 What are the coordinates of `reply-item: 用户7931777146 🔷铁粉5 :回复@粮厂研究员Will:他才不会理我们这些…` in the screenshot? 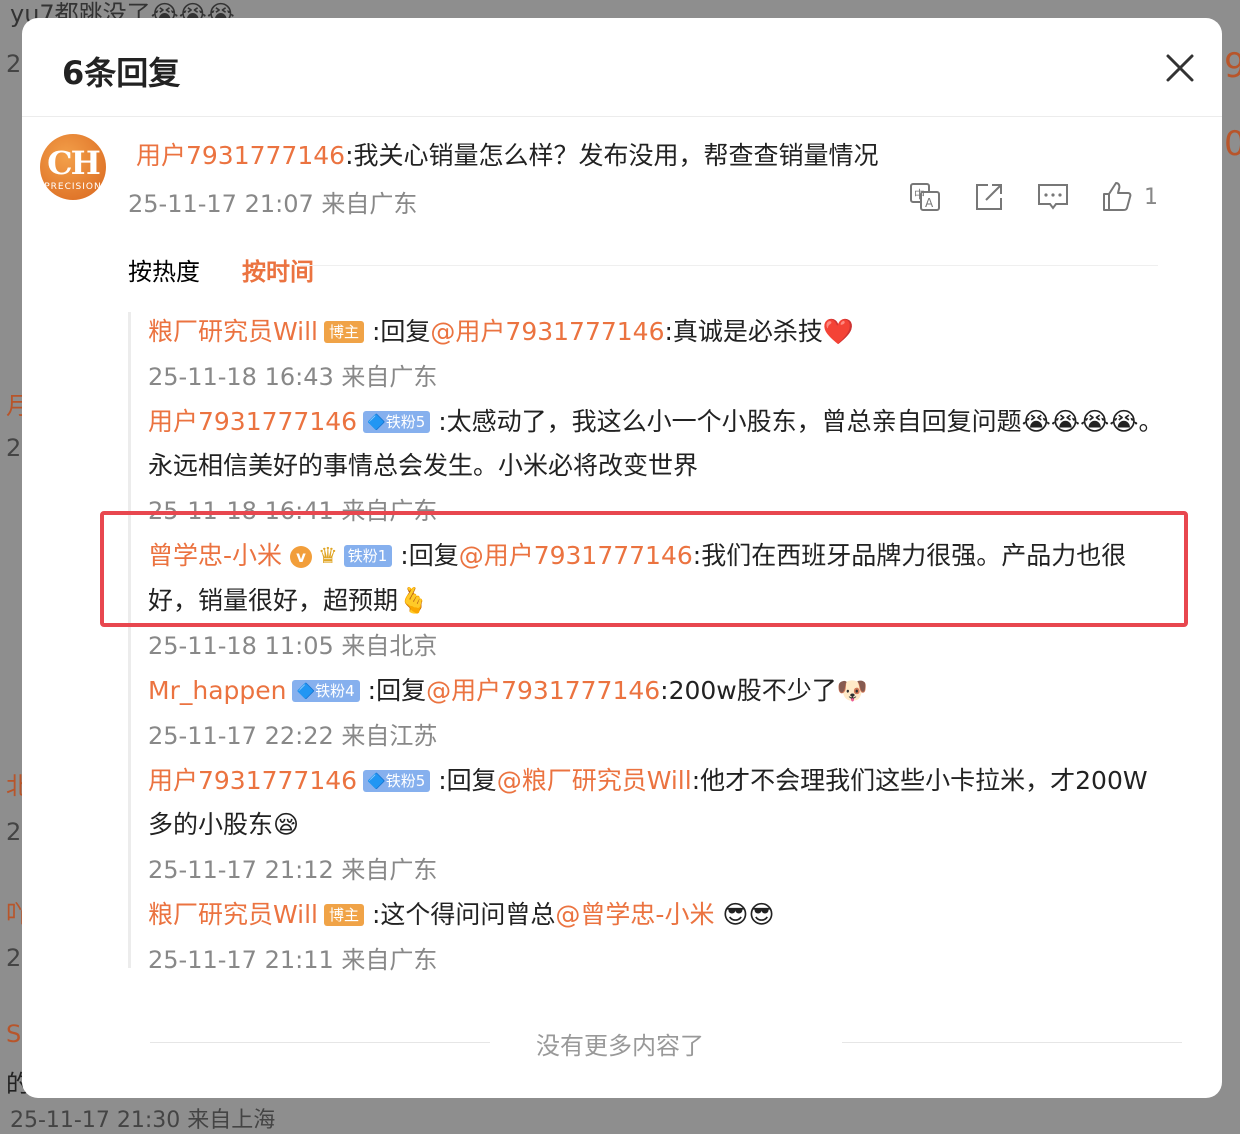 It's located at (648, 826).